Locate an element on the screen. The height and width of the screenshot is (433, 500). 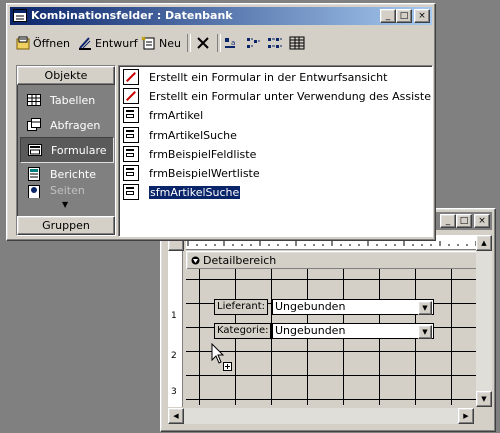
ruler-mark-3: 3 is located at coordinates (174, 392).